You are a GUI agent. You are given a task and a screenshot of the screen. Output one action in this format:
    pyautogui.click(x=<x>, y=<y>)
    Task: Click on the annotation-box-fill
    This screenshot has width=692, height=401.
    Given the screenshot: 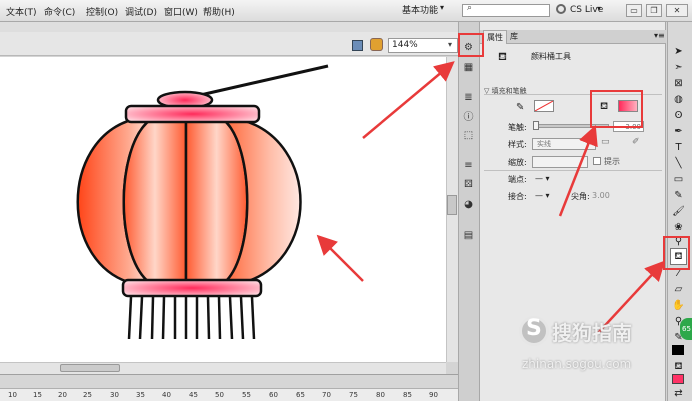 What is the action you would take?
    pyautogui.click(x=616, y=109)
    